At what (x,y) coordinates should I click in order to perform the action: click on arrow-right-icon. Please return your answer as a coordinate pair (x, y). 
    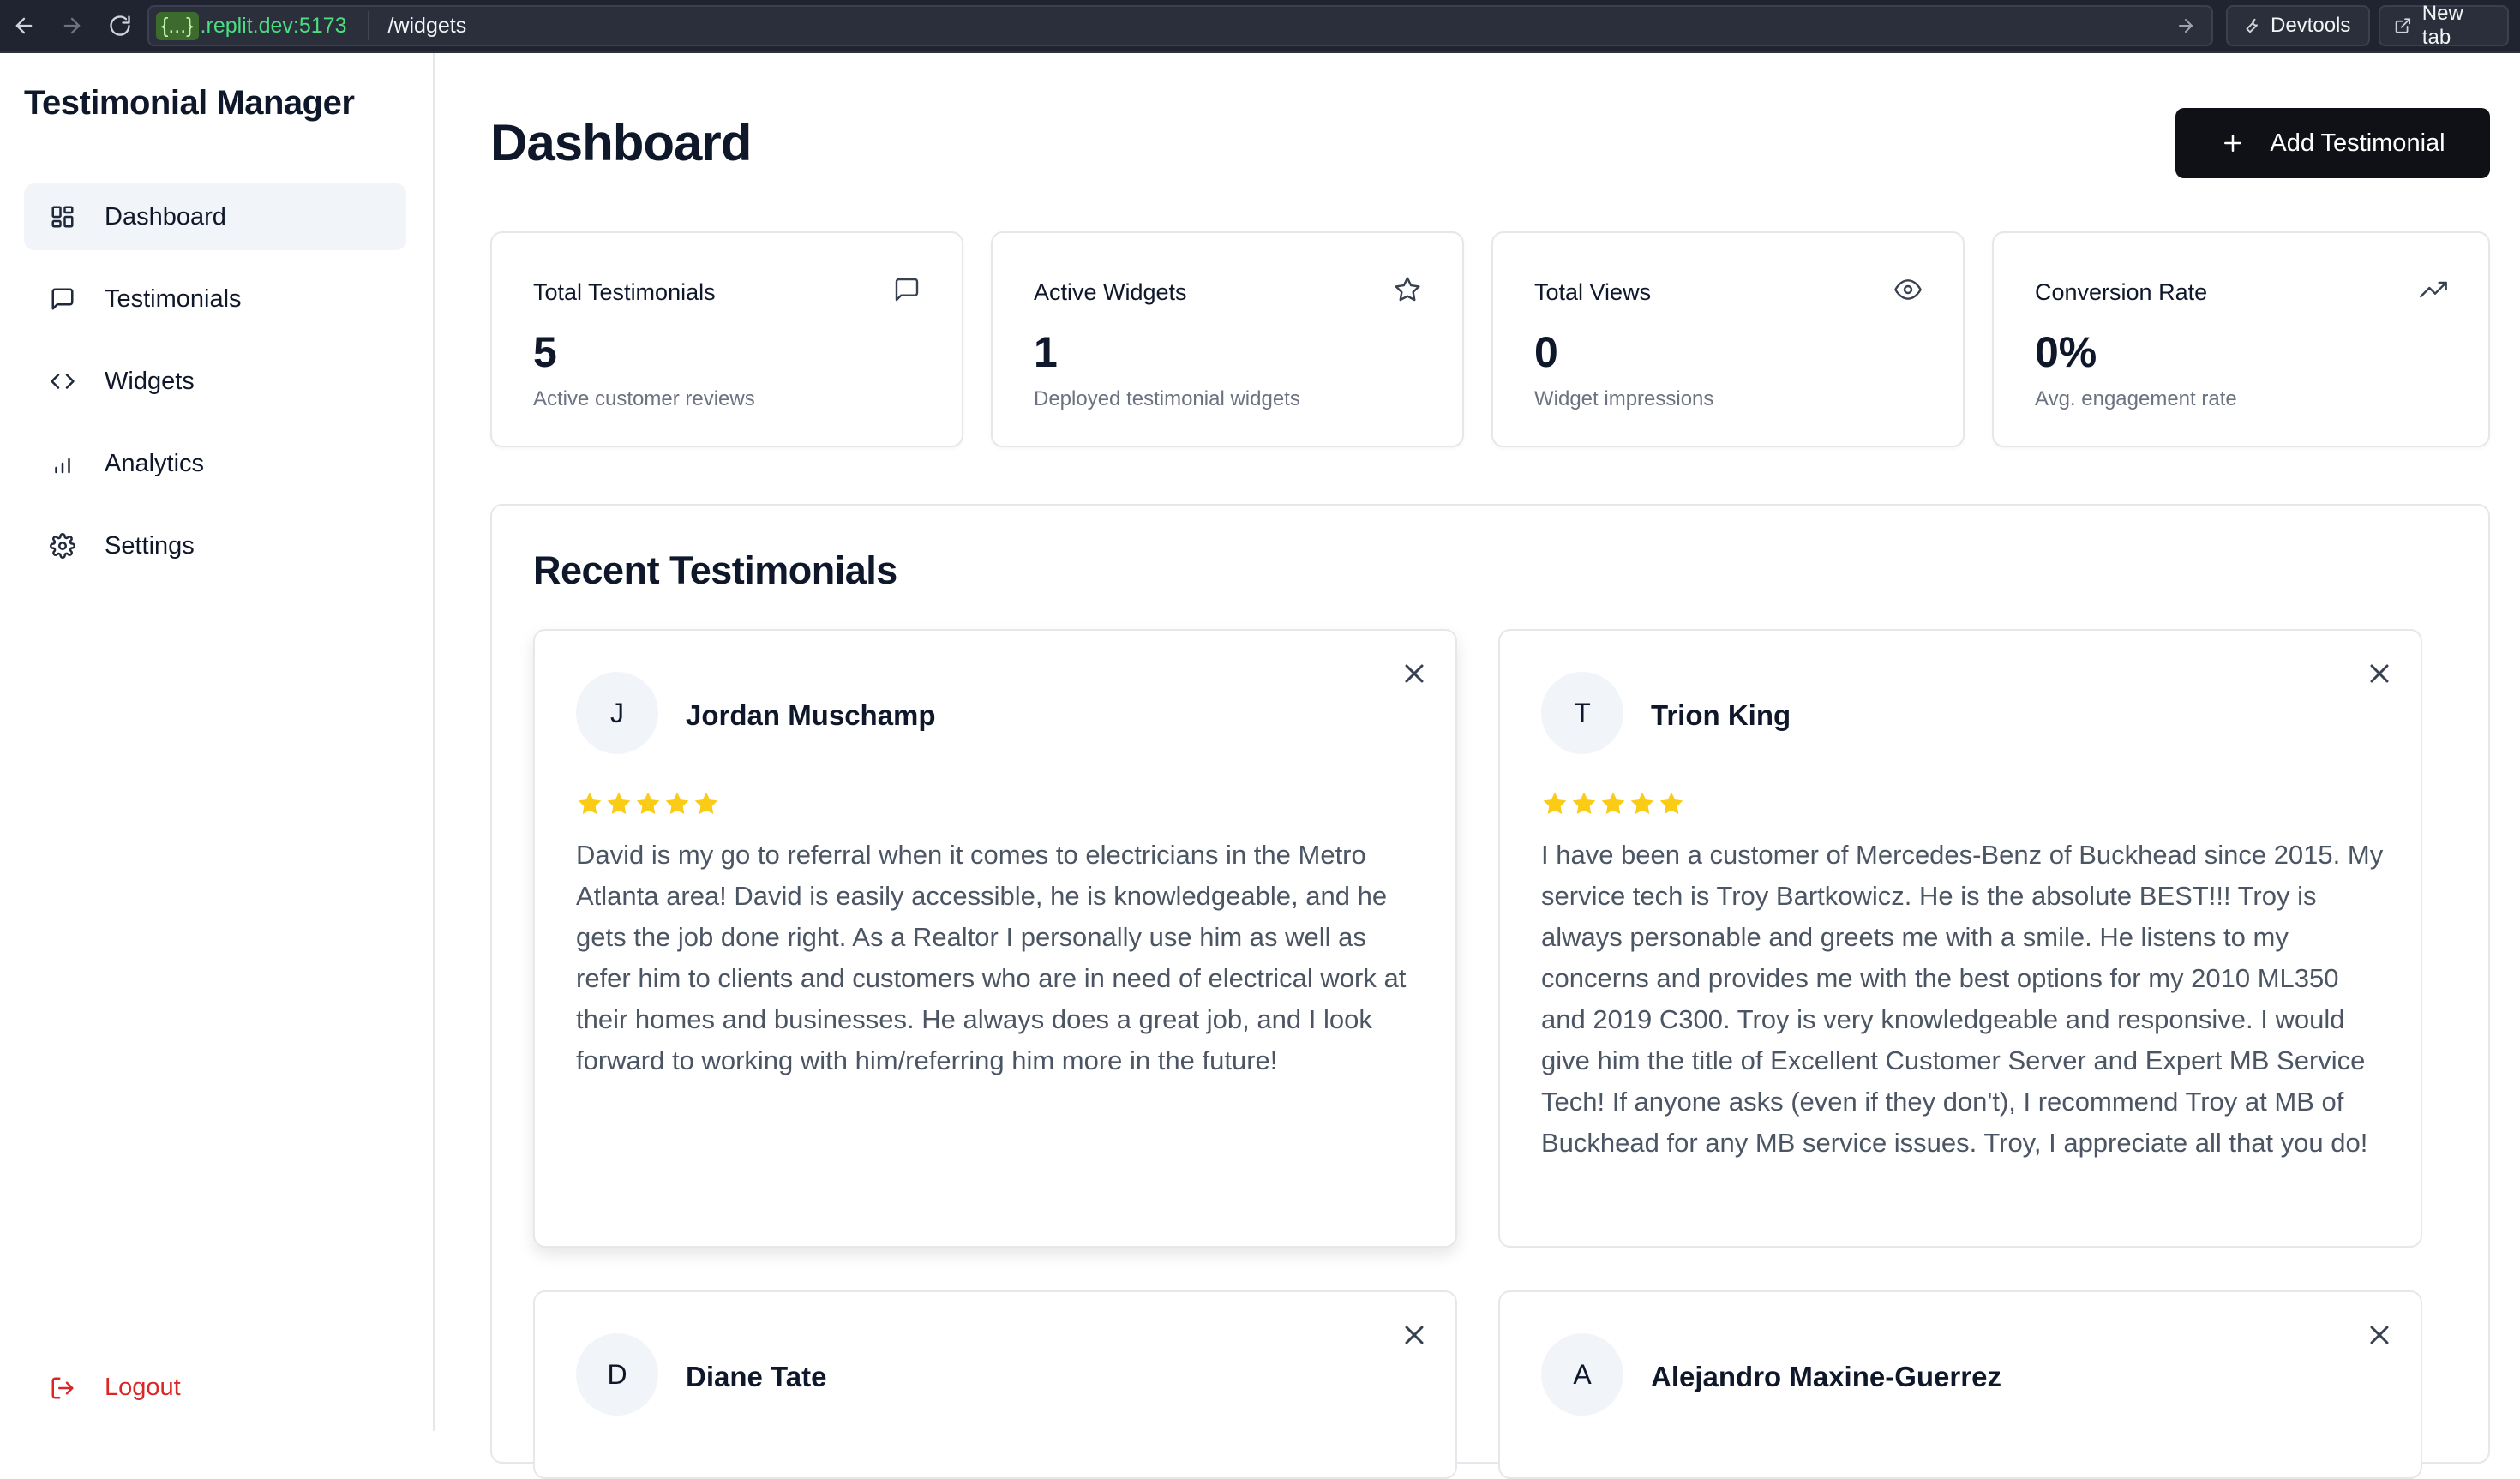
    Looking at the image, I should click on (72, 26).